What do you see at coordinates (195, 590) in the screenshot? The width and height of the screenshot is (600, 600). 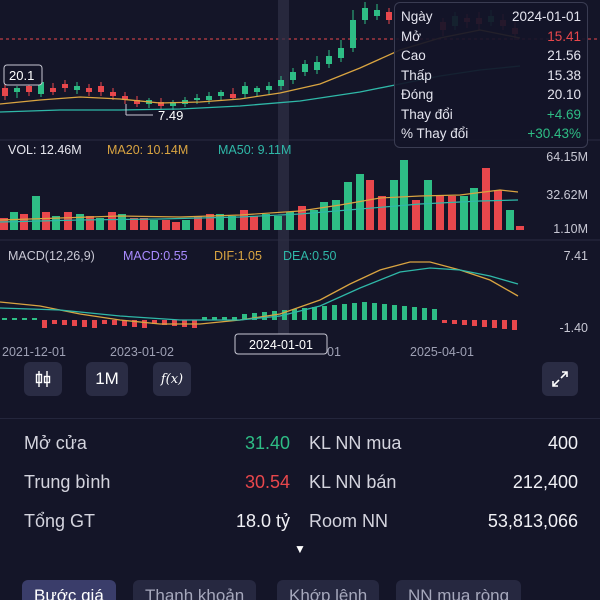 I see `tab-liquidity: Thanh khoản` at bounding box center [195, 590].